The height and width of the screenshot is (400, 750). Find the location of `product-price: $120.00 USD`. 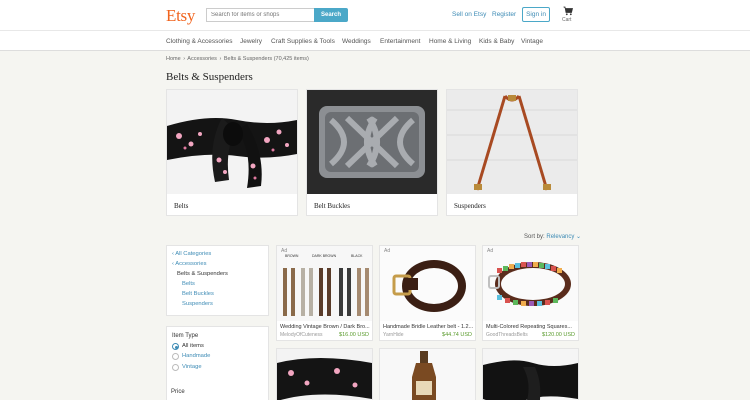

product-price: $120.00 USD is located at coordinates (558, 335).